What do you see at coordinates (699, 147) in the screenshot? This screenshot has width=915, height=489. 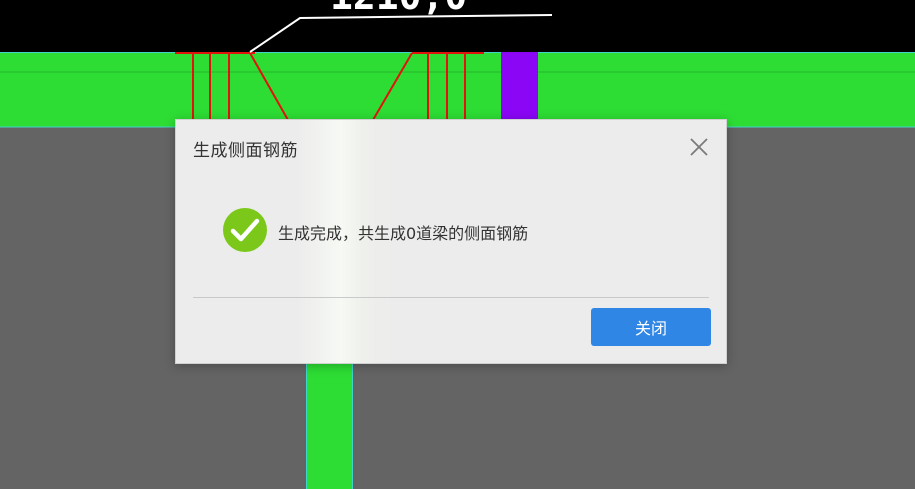 I see `close-icon` at bounding box center [699, 147].